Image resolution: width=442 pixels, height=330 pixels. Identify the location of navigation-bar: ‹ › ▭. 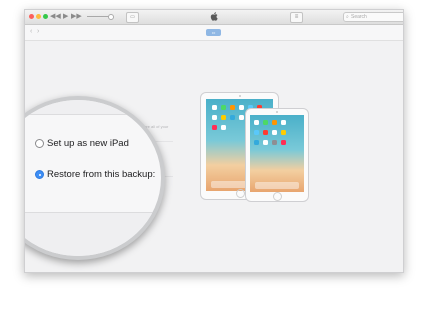
(214, 33).